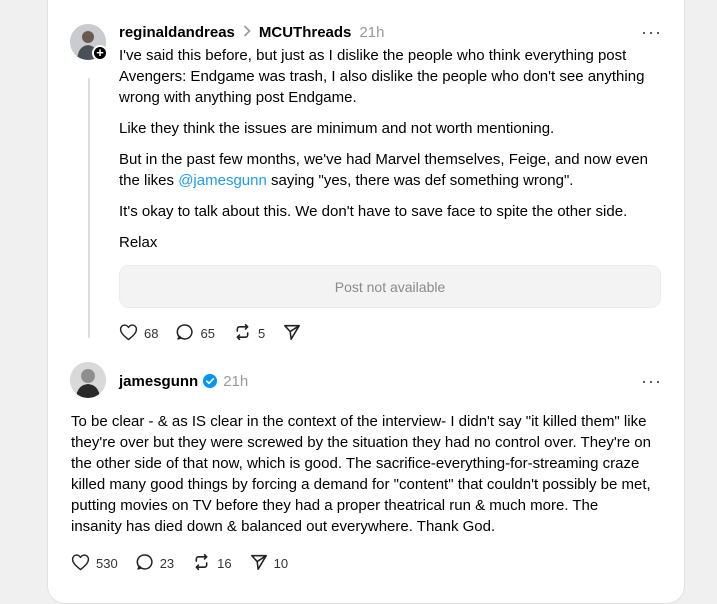 This screenshot has width=717, height=604. Describe the element at coordinates (390, 286) in the screenshot. I see `quoted-post-unavailable: Post not available` at that location.